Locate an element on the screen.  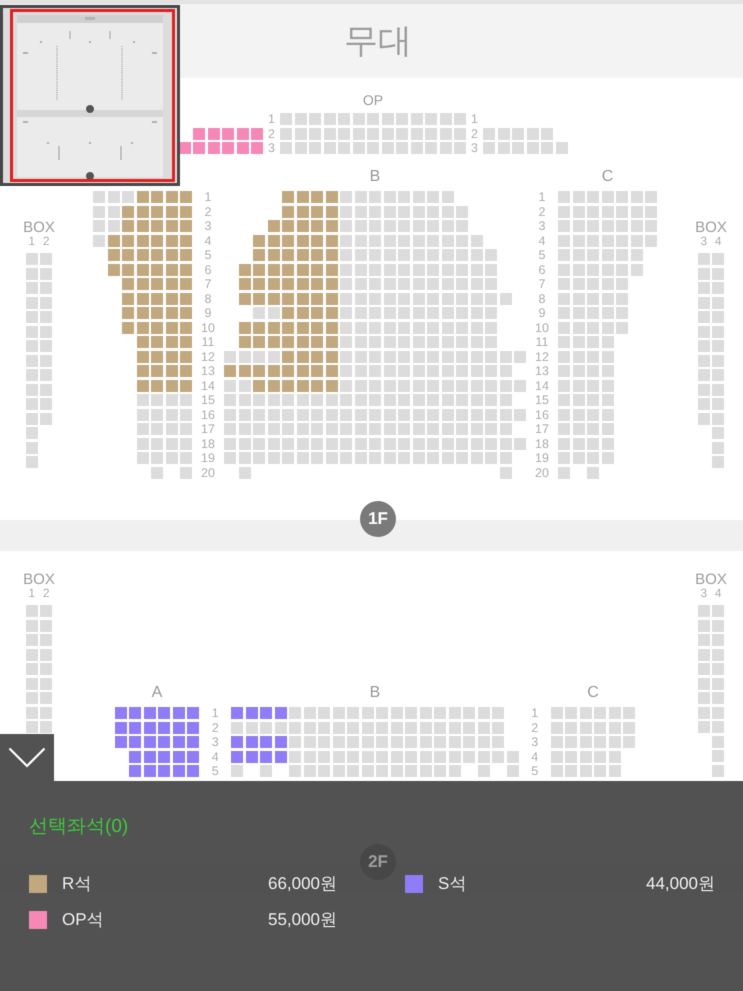
price-label: 66,000원 is located at coordinates (302, 884).